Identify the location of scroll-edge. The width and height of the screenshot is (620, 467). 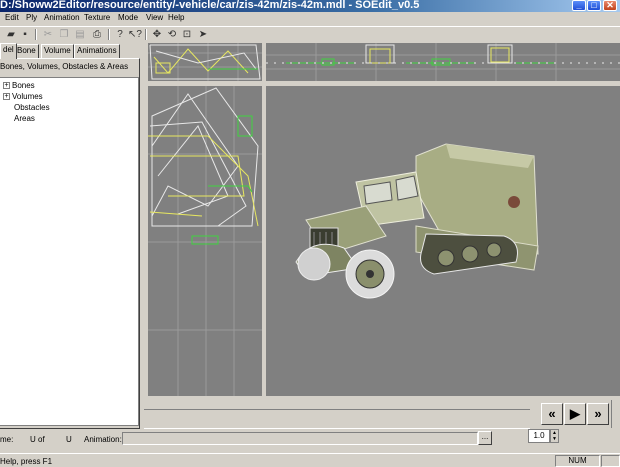
(615, 414).